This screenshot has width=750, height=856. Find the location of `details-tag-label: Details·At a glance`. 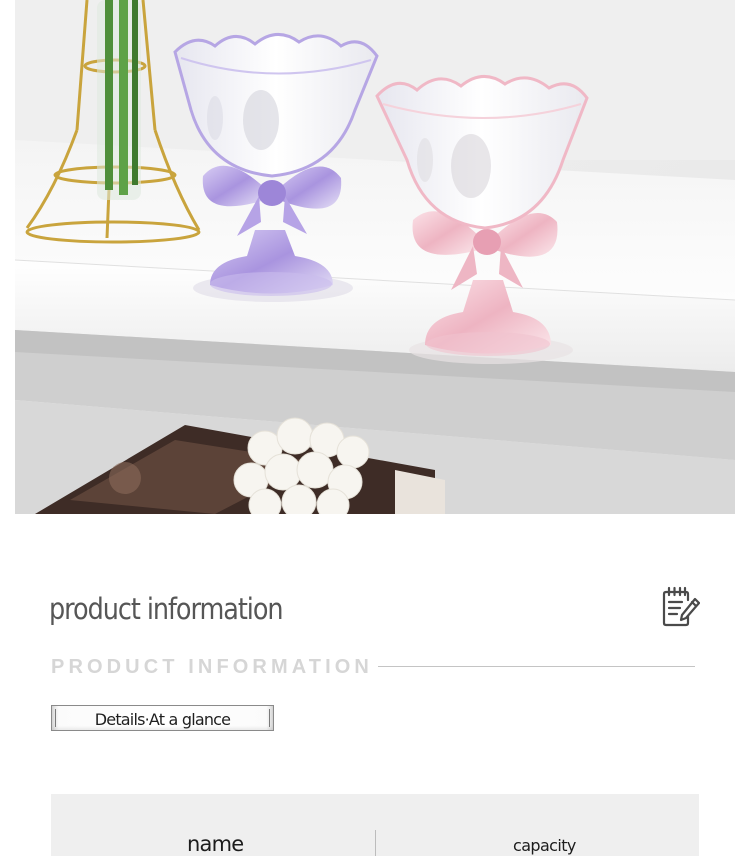

details-tag-label: Details·At a glance is located at coordinates (162, 719).